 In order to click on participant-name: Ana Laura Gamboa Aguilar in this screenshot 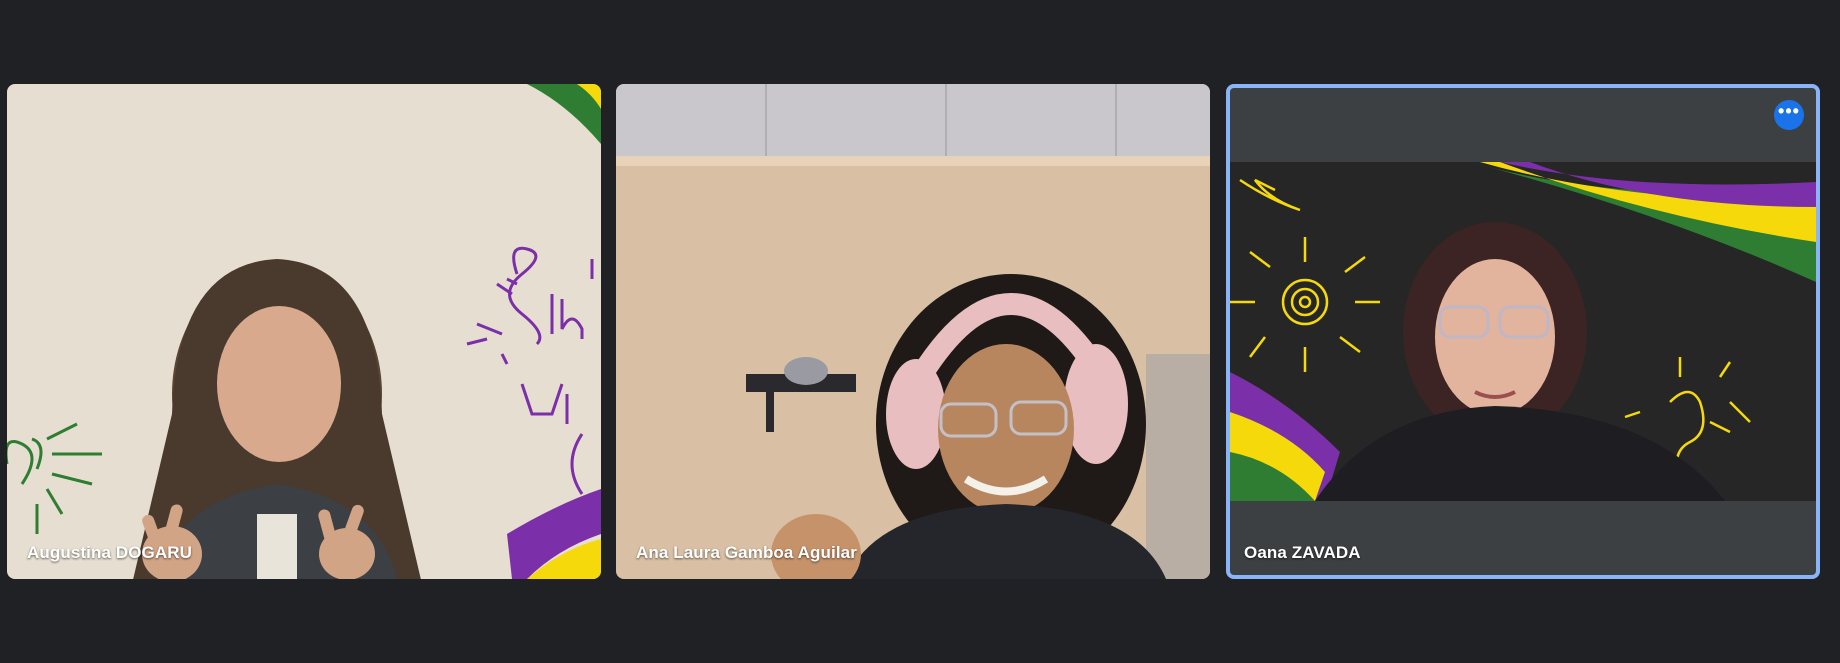, I will do `click(746, 552)`.